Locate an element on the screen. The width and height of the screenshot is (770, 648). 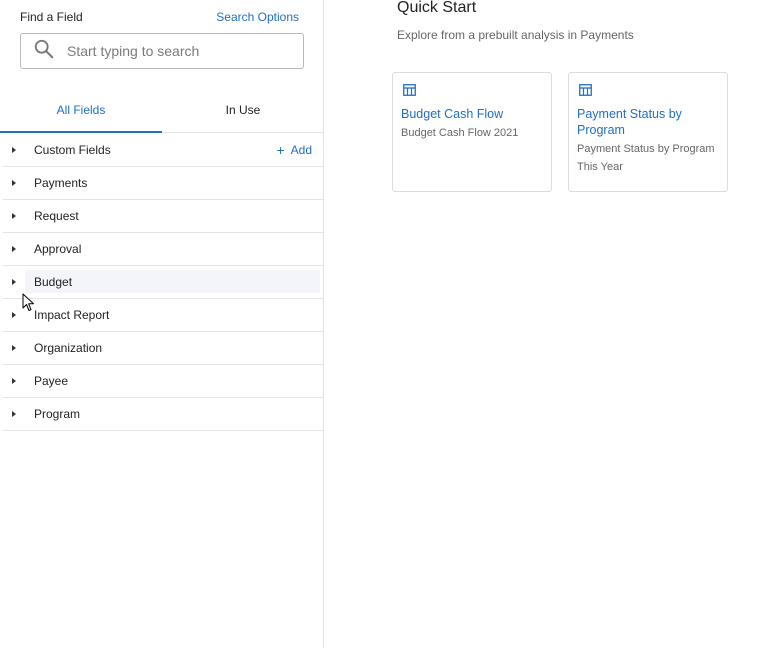
field-group-organization: Organization is located at coordinates (163, 348).